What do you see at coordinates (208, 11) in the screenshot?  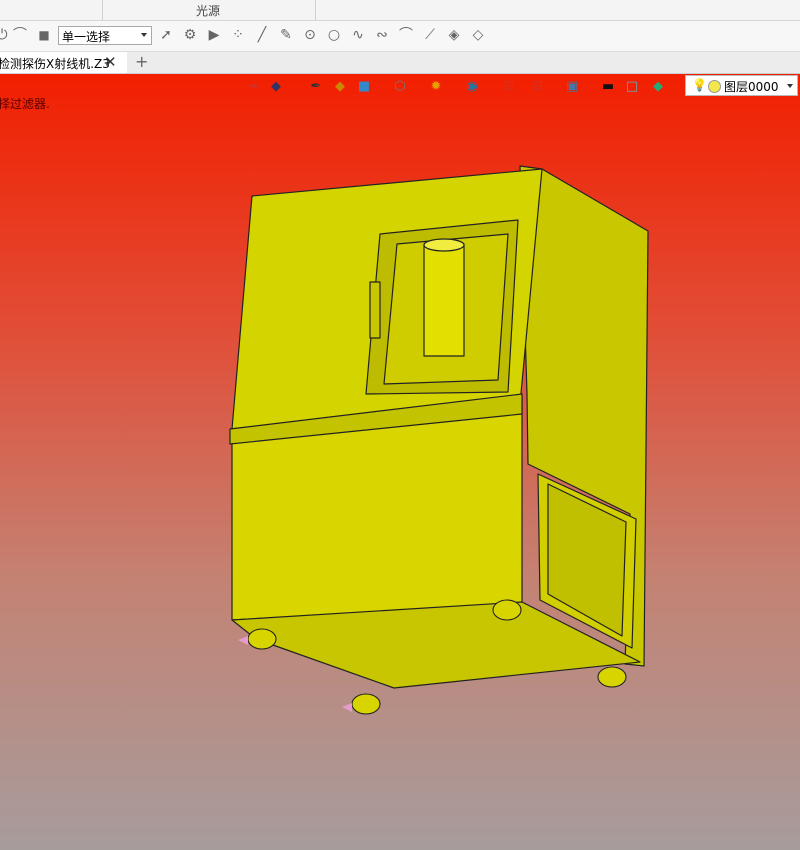 I see `ribbon-group-label-light: 光源` at bounding box center [208, 11].